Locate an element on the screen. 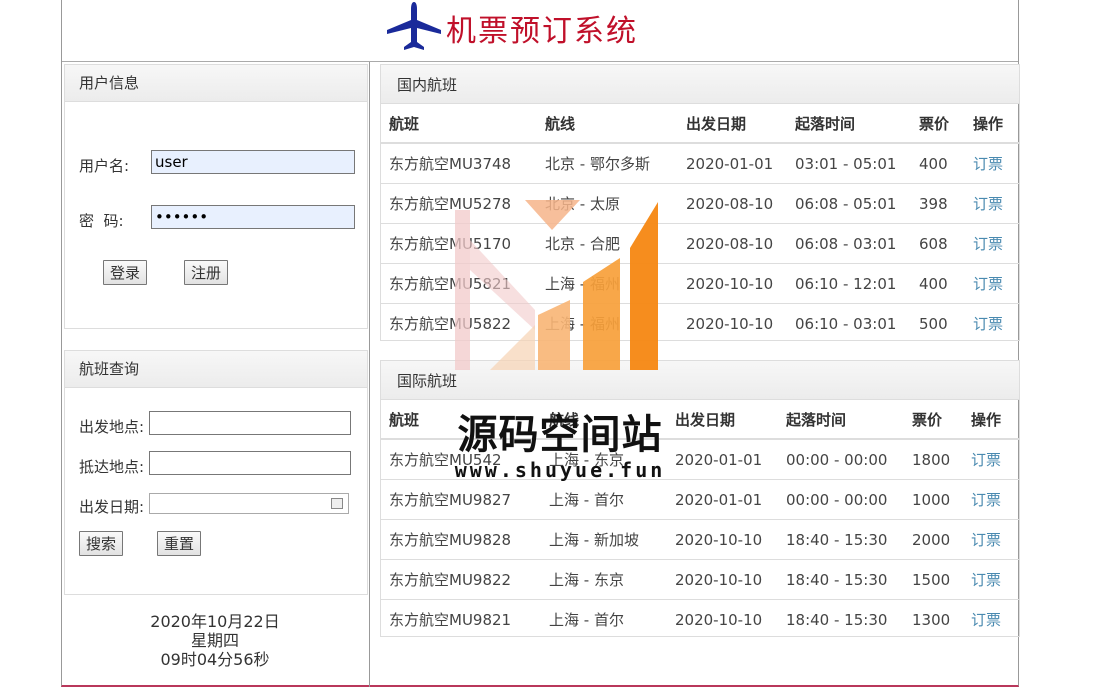  login-button: 登录 is located at coordinates (125, 272).